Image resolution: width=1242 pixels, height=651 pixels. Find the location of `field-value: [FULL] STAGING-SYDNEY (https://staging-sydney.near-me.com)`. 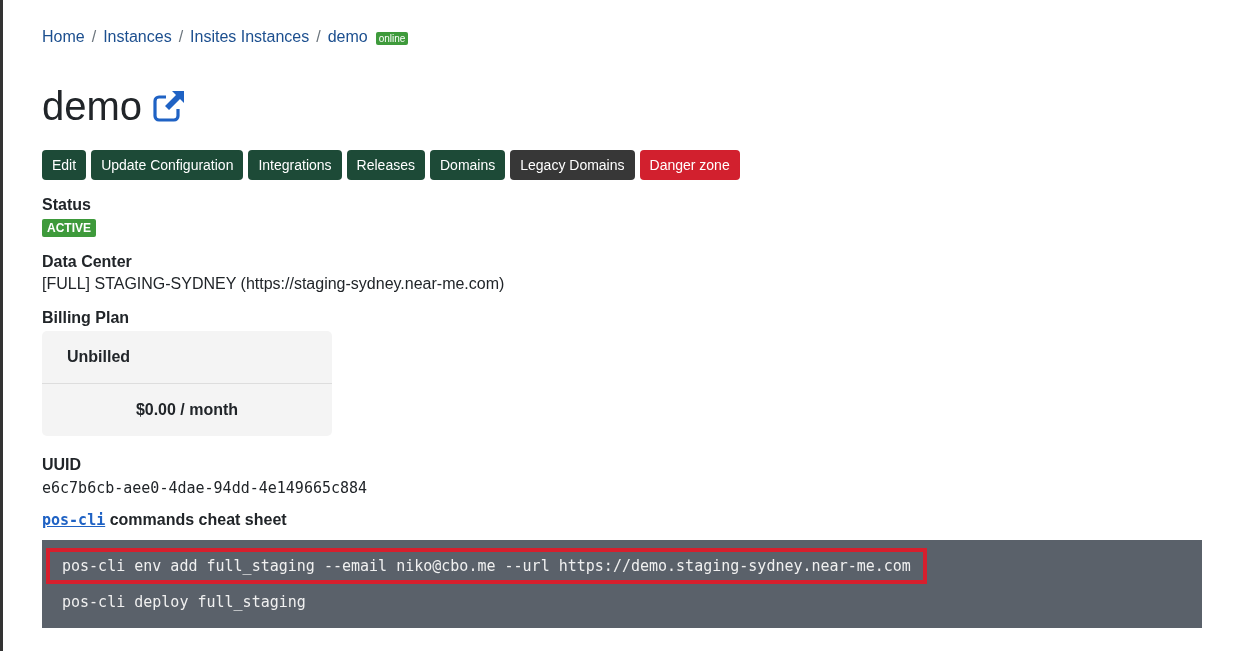

field-value: [FULL] STAGING-SYDNEY (https://staging-sydney.near-me.com) is located at coordinates (274, 284).